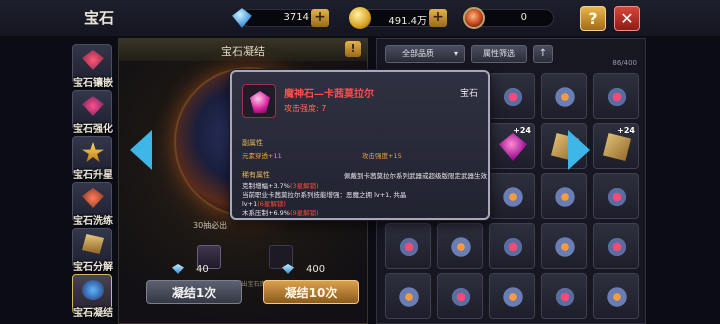 This screenshot has height=324, width=720. What do you see at coordinates (415, 176) in the screenshot?
I see `rare-desc: 佩戴到卡茜莫拉尔系列武器或超级版限定武器生效` at bounding box center [415, 176].